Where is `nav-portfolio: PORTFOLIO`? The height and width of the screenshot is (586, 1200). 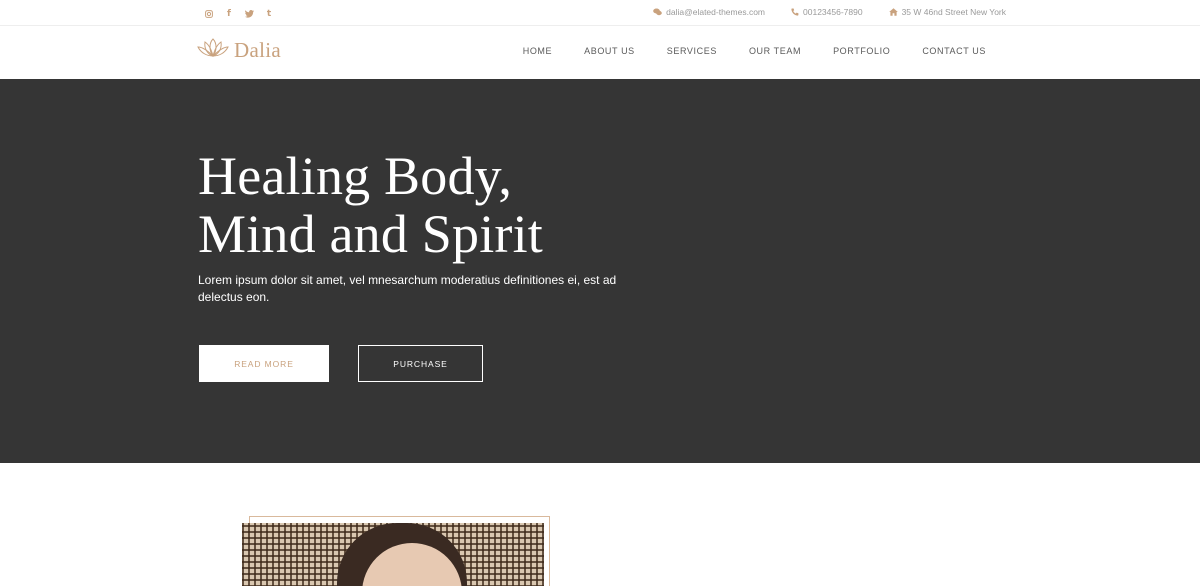 nav-portfolio: PORTFOLIO is located at coordinates (861, 51).